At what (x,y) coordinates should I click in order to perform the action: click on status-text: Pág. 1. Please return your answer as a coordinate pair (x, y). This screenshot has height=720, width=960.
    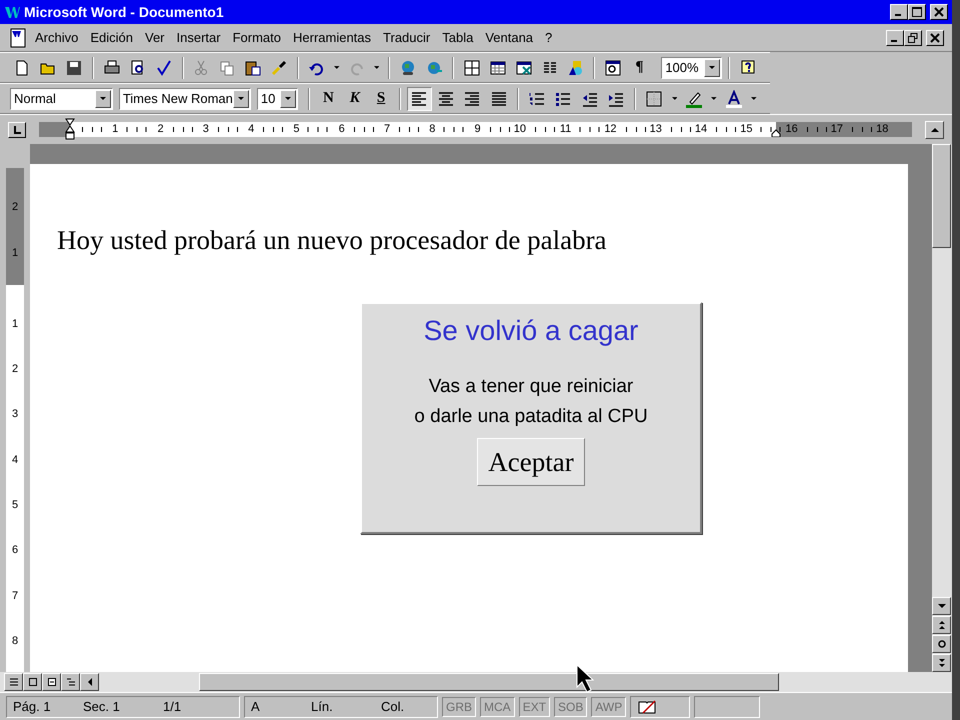
    Looking at the image, I should click on (32, 707).